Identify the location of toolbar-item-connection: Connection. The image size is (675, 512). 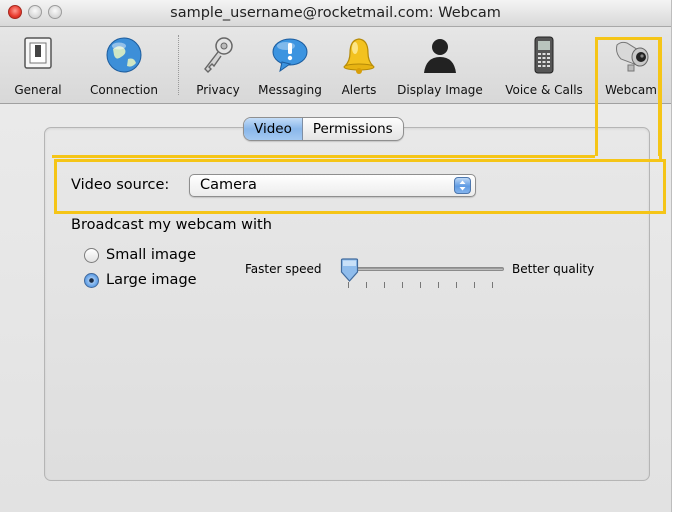
(124, 65).